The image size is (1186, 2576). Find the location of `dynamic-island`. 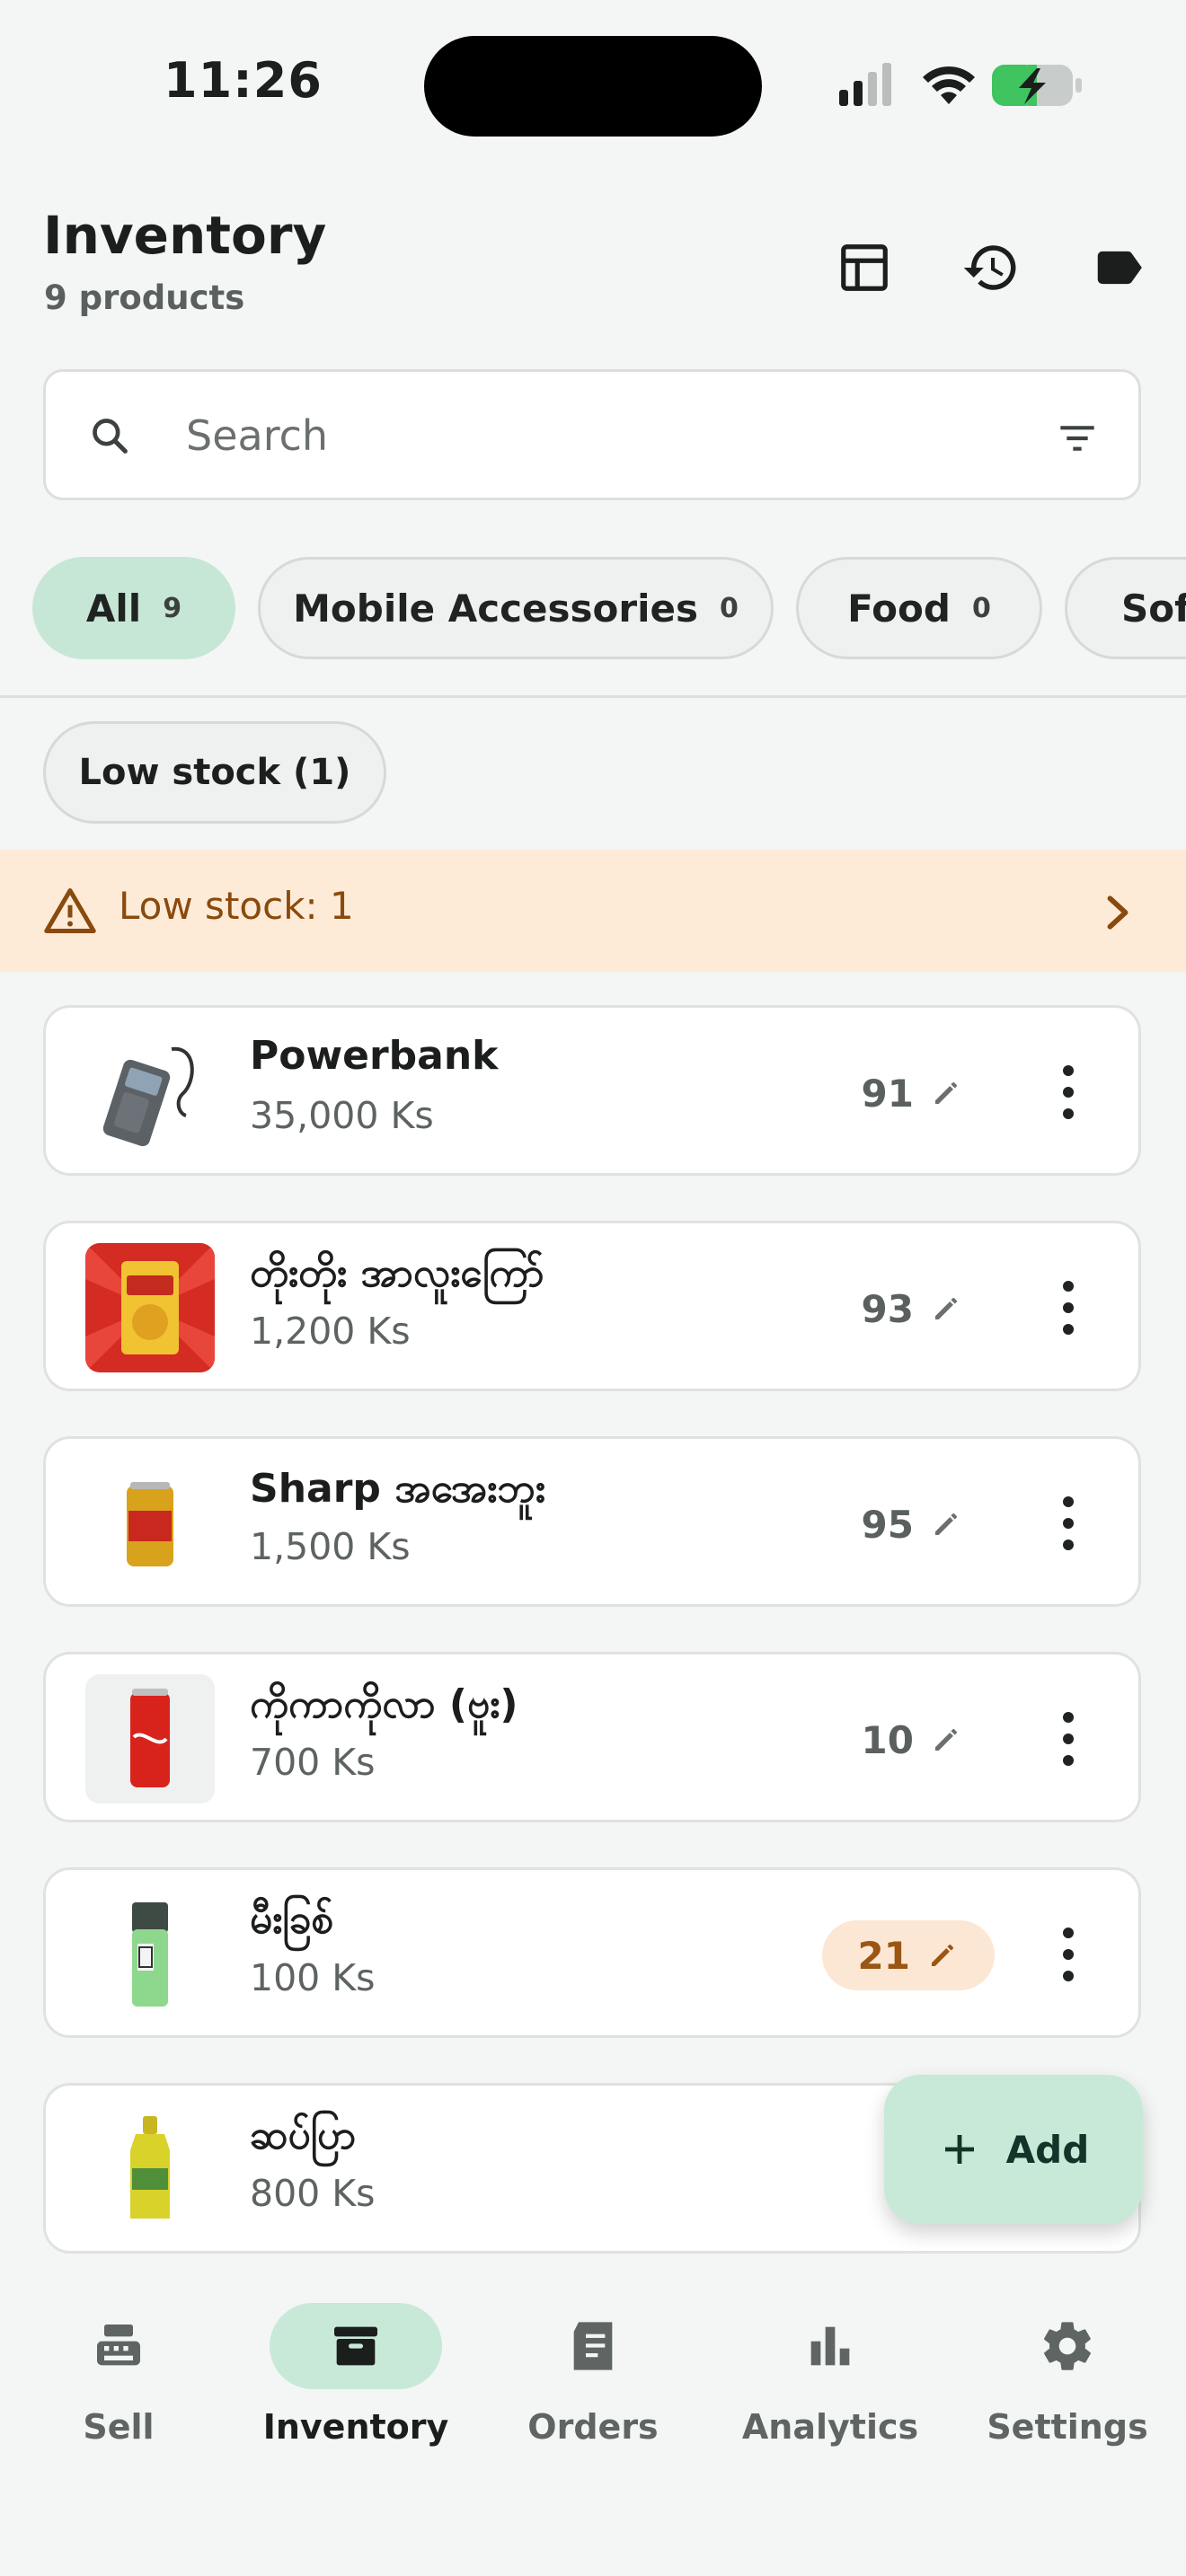

dynamic-island is located at coordinates (593, 86).